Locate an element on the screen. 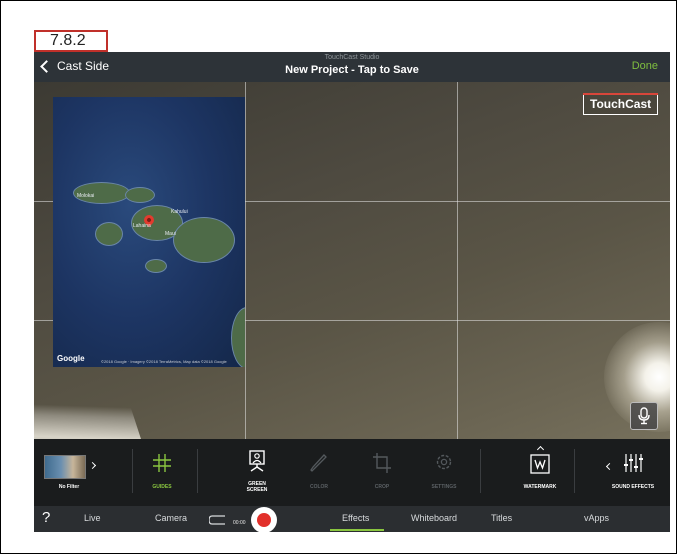 Image resolution: width=677 pixels, height=554 pixels. tab-whiteboard: Whiteboard is located at coordinates (434, 518).